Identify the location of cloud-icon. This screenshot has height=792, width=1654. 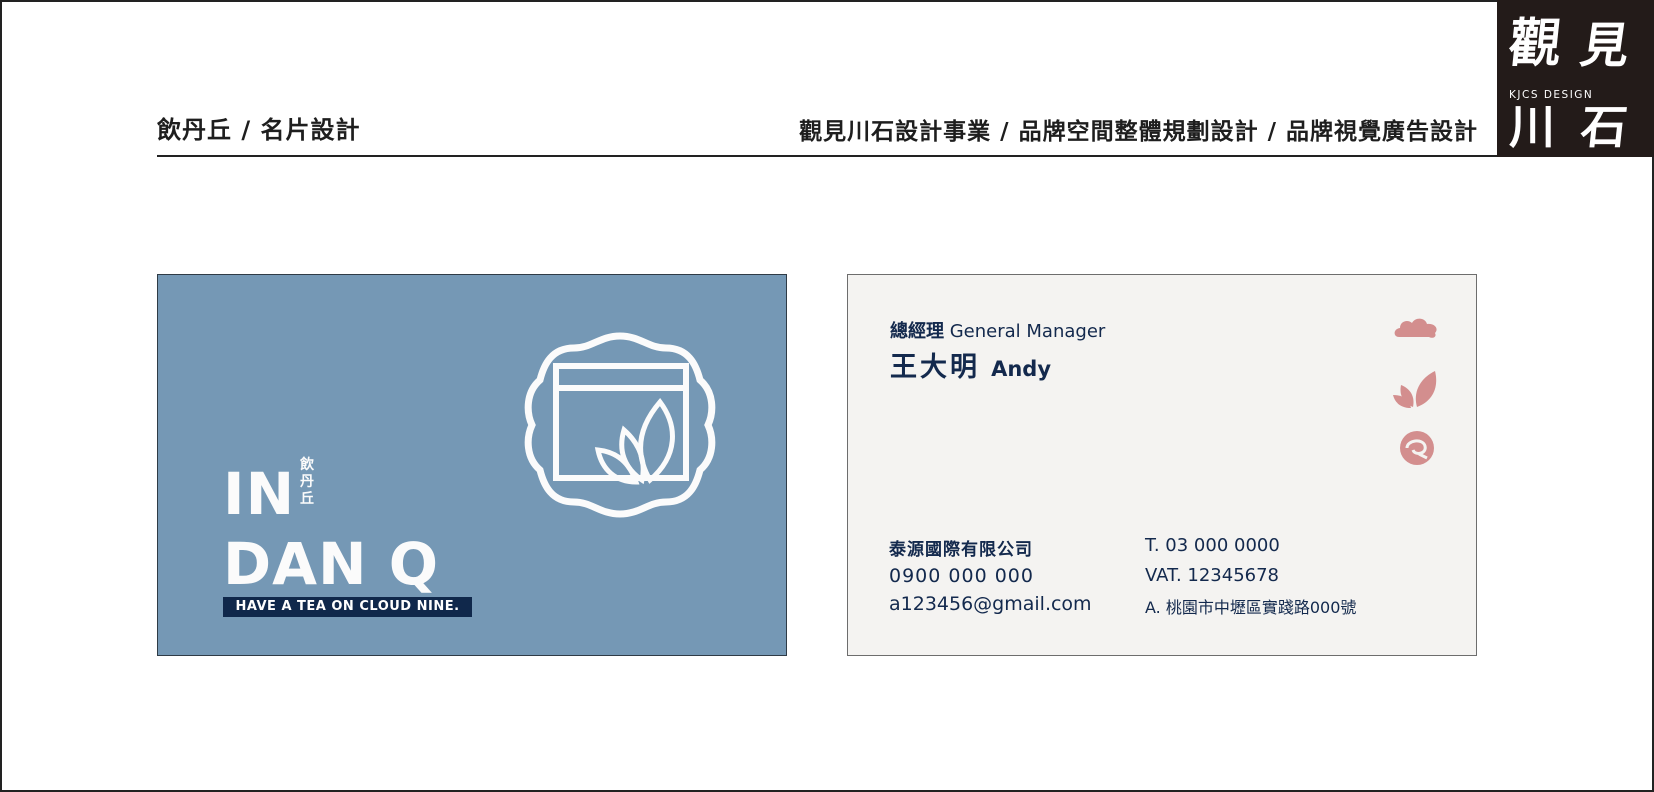
(1415, 328).